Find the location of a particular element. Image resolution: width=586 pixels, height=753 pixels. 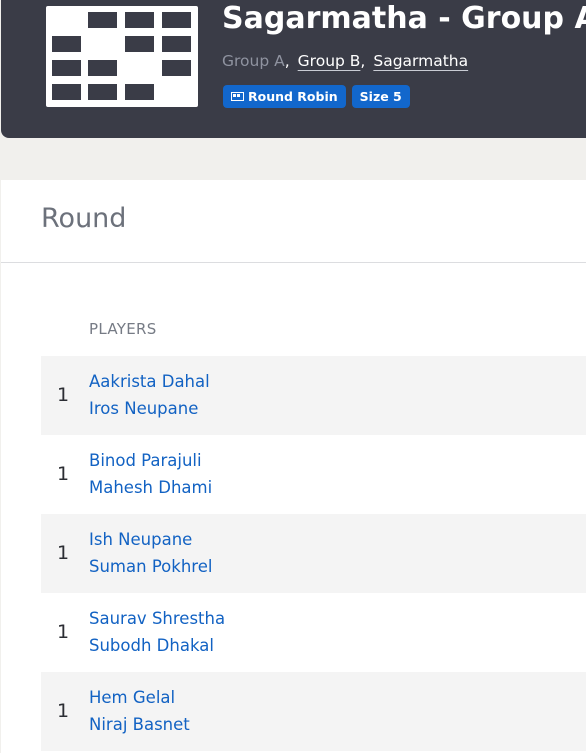

player-link: Niraj Basnet is located at coordinates (139, 725).